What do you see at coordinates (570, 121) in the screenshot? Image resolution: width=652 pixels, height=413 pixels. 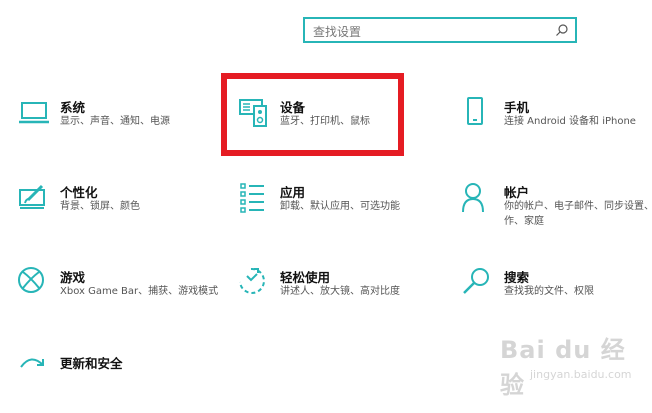 I see `tile-desc: 连接 Android 设备和 iPhone` at bounding box center [570, 121].